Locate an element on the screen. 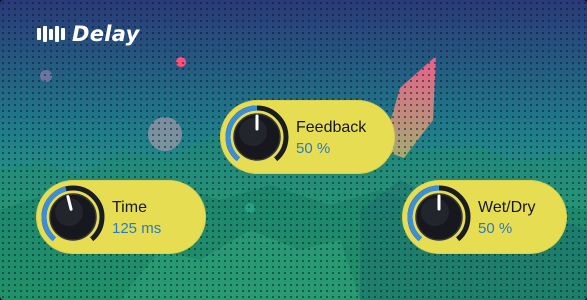 The width and height of the screenshot is (587, 300). feedback-knob is located at coordinates (257, 137).